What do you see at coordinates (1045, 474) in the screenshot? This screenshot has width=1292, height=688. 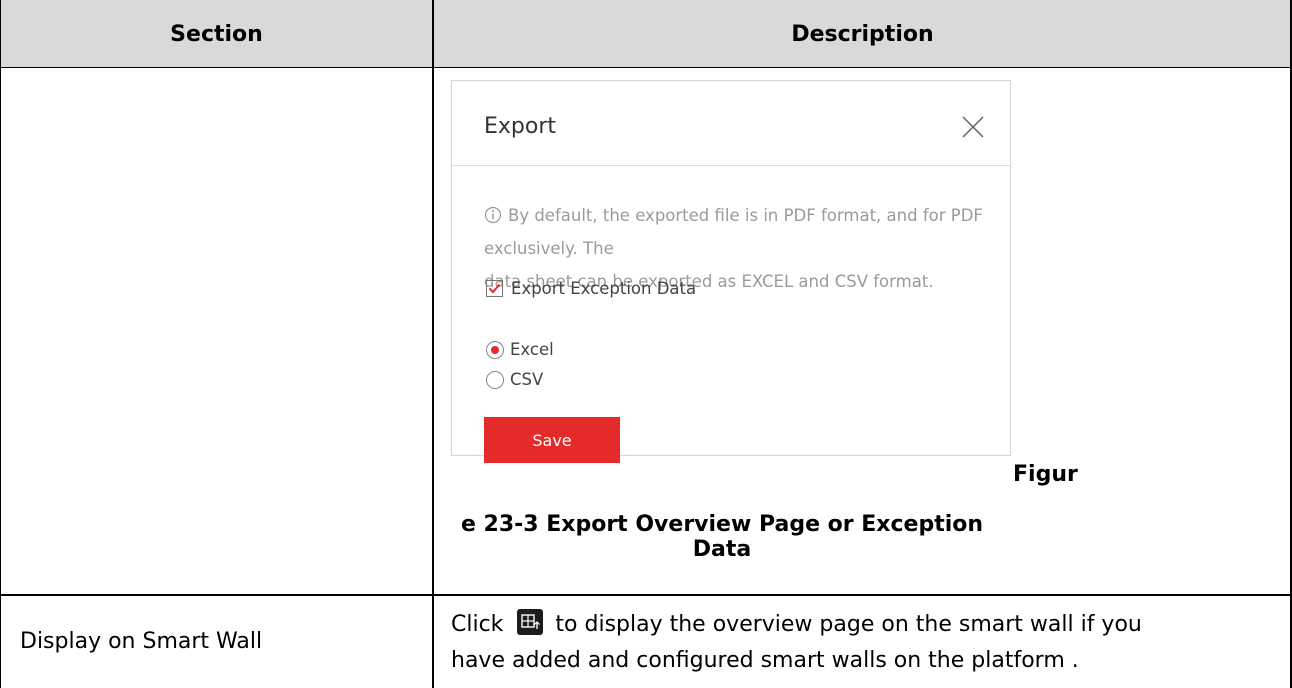 I see `figure-caption-part1: Figur` at bounding box center [1045, 474].